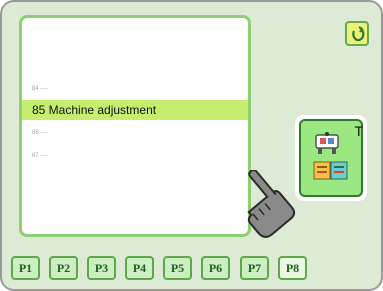 This screenshot has height=291, width=383. What do you see at coordinates (63, 268) in the screenshot?
I see `page-tab-p2: P2` at bounding box center [63, 268].